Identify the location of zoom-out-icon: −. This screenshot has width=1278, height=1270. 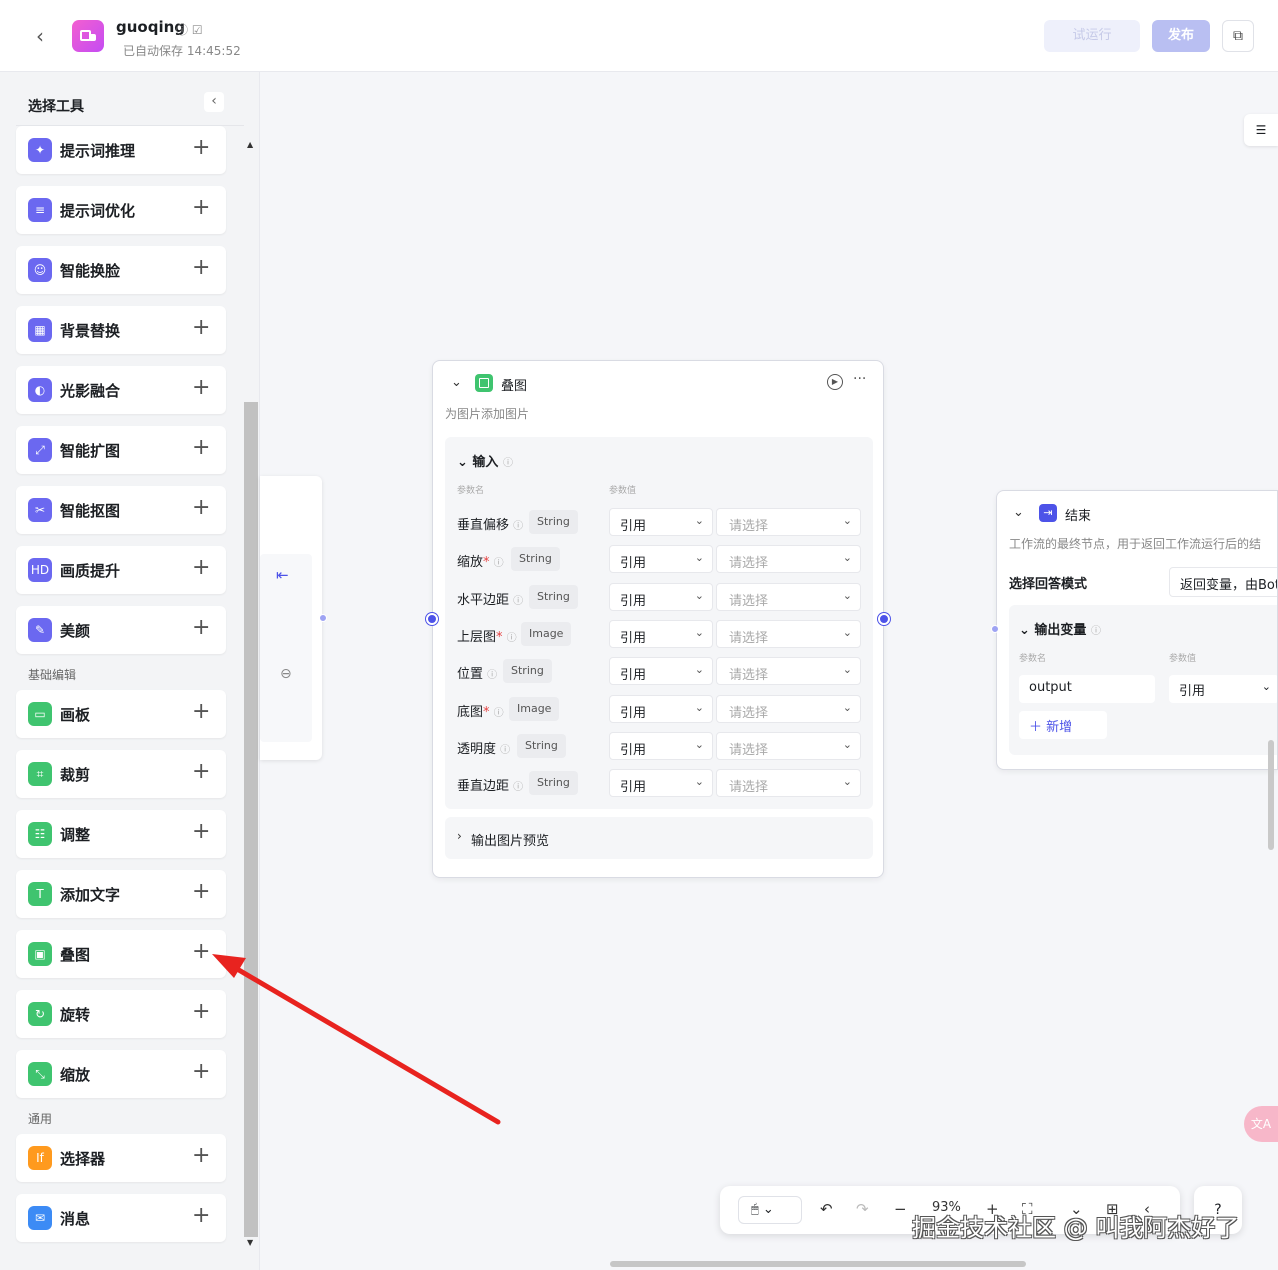
(900, 1209).